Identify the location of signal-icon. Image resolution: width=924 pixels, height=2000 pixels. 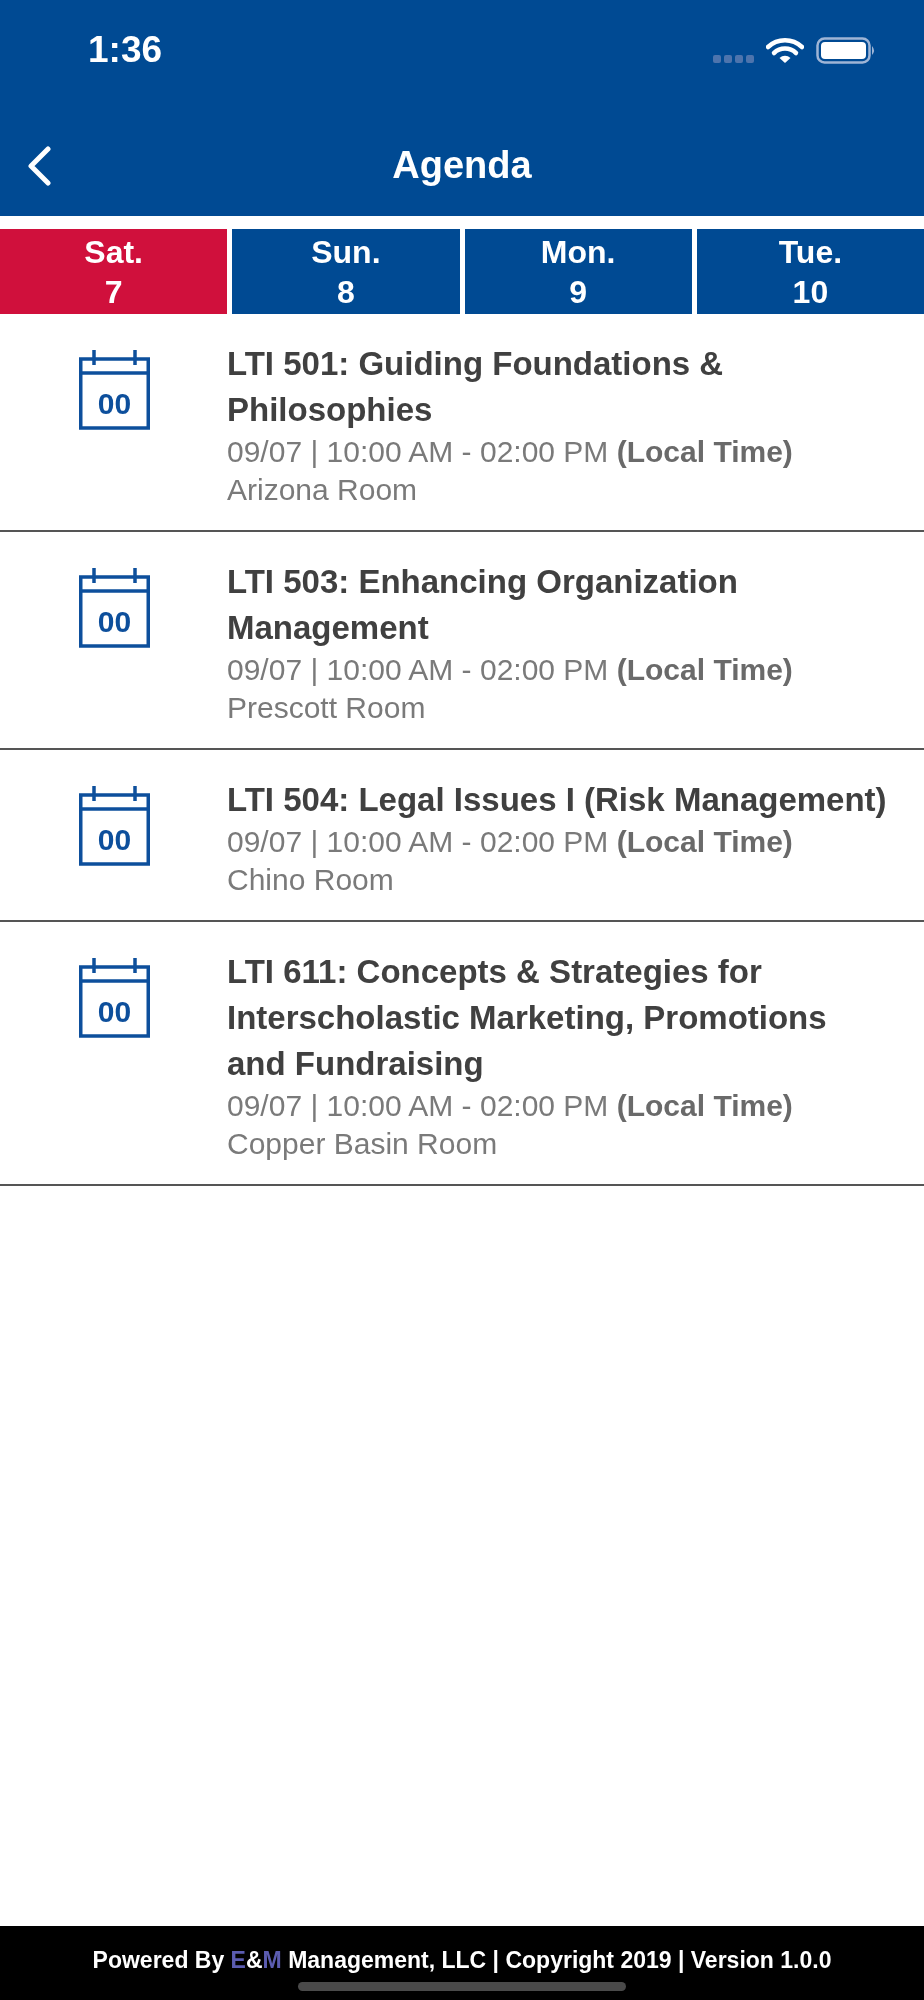
(733, 59).